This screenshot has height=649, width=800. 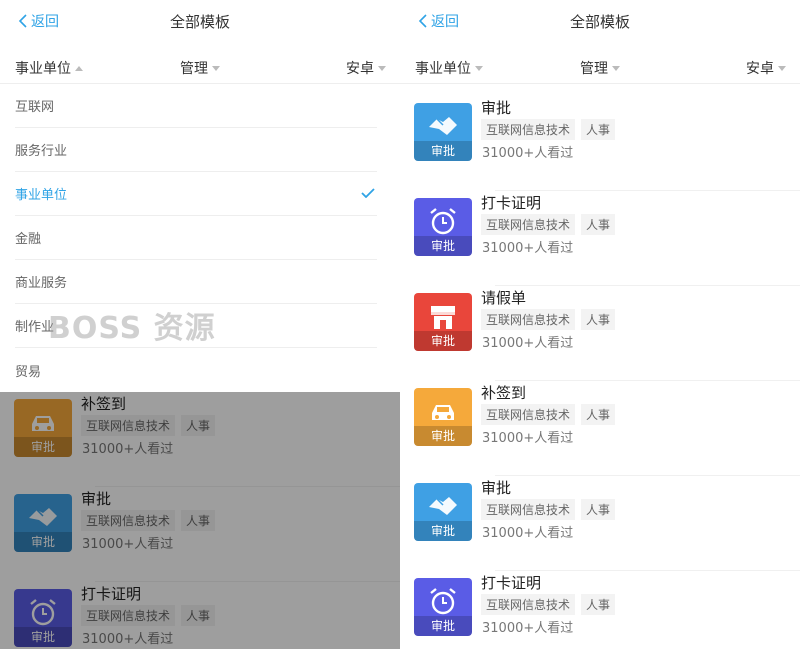 I want to click on watermark: BOSS 资源, so click(x=132, y=328).